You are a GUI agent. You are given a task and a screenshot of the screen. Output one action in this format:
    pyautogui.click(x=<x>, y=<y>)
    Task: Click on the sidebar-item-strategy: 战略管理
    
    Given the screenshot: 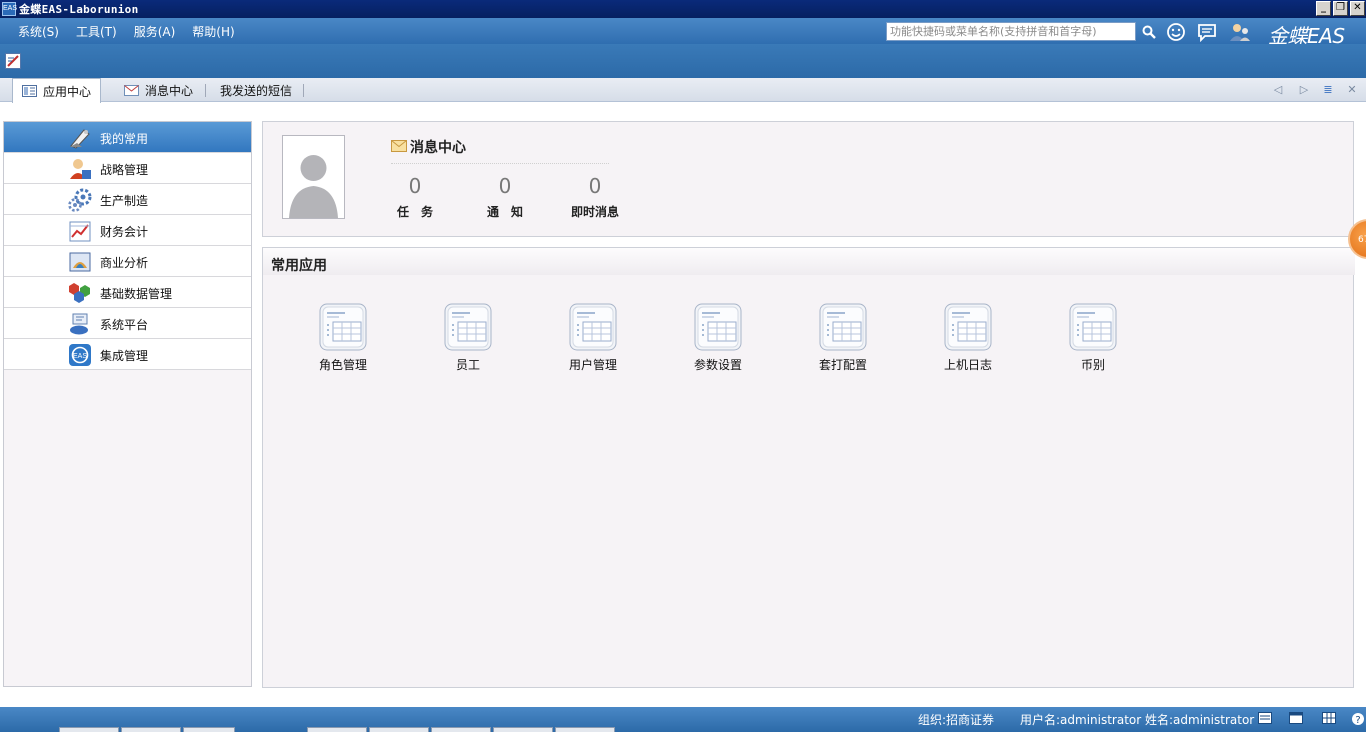 What is the action you would take?
    pyautogui.click(x=127, y=168)
    